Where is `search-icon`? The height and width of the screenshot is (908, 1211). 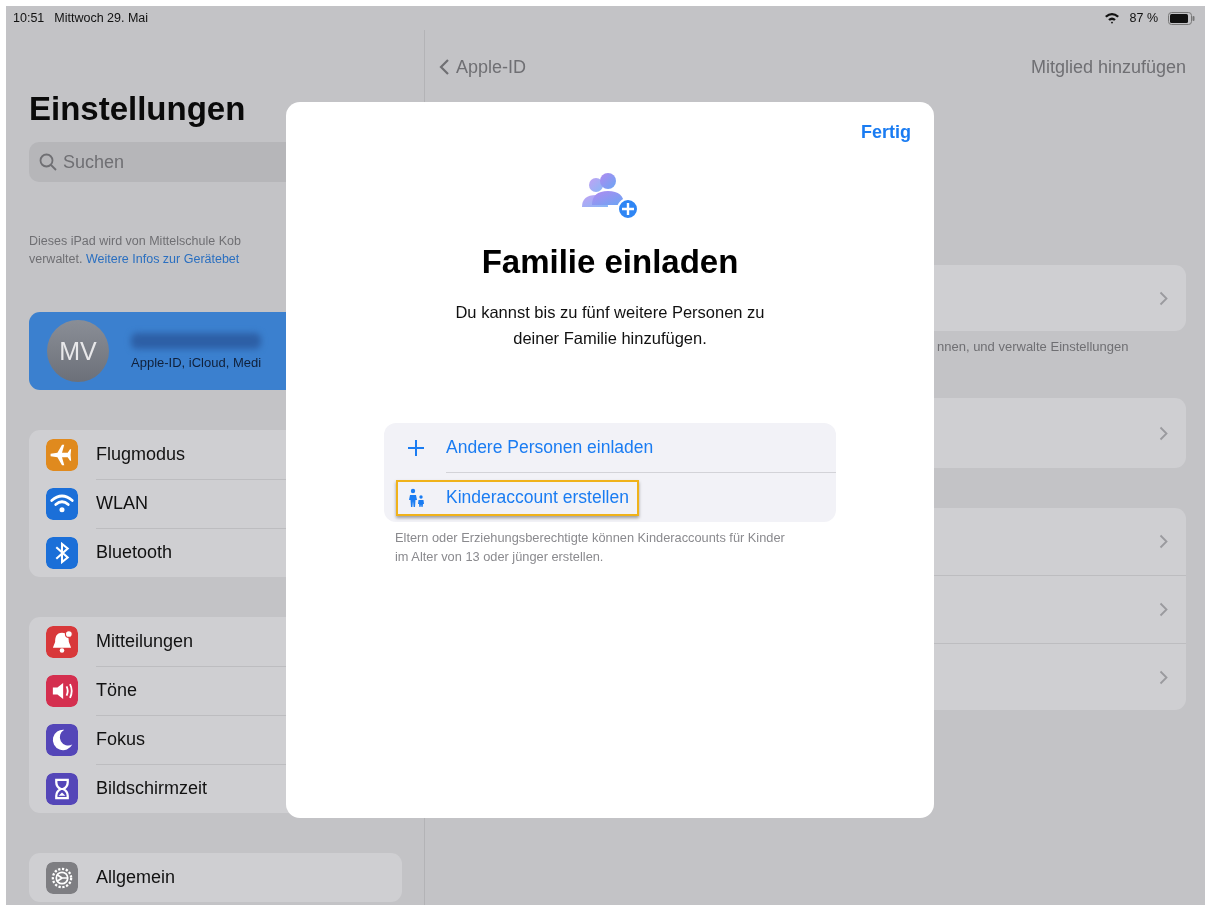 search-icon is located at coordinates (48, 162).